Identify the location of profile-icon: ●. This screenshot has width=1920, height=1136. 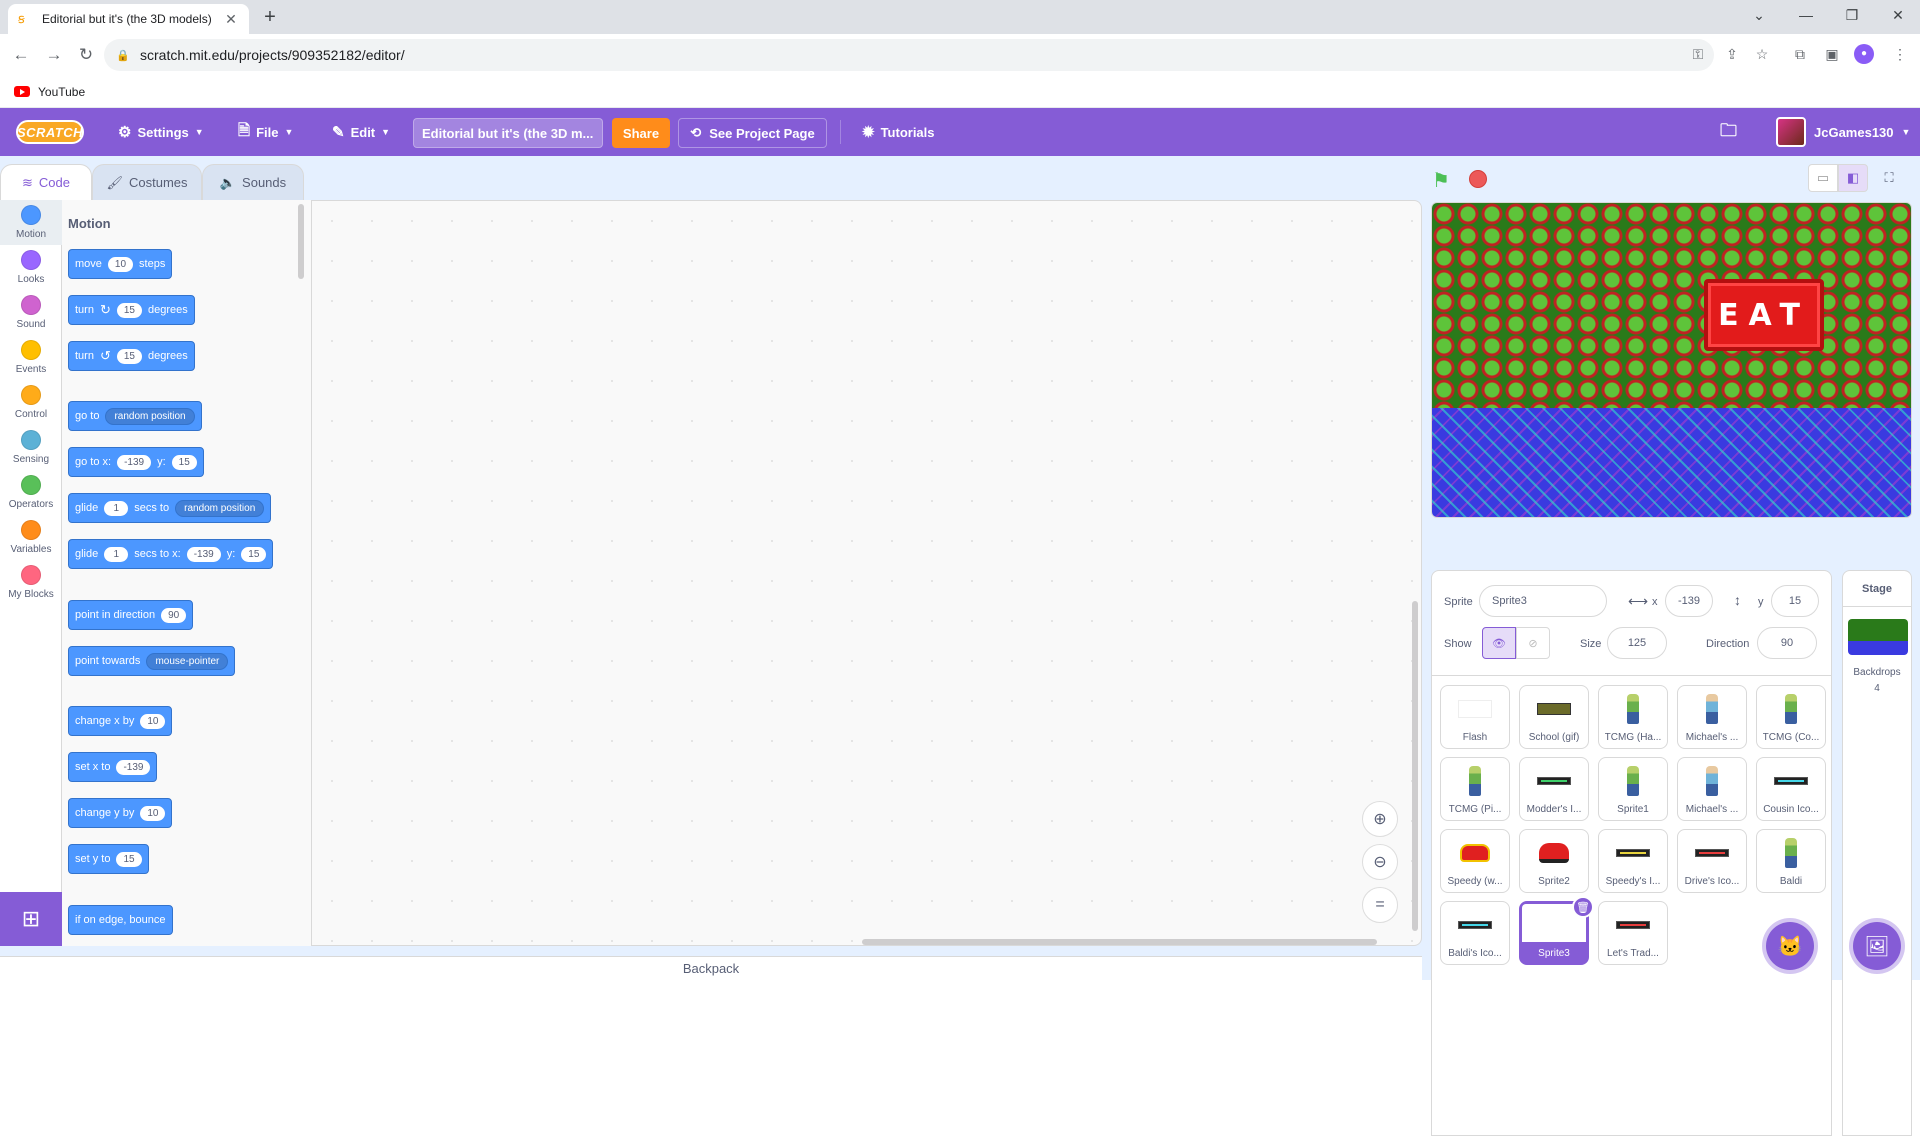
(1864, 54).